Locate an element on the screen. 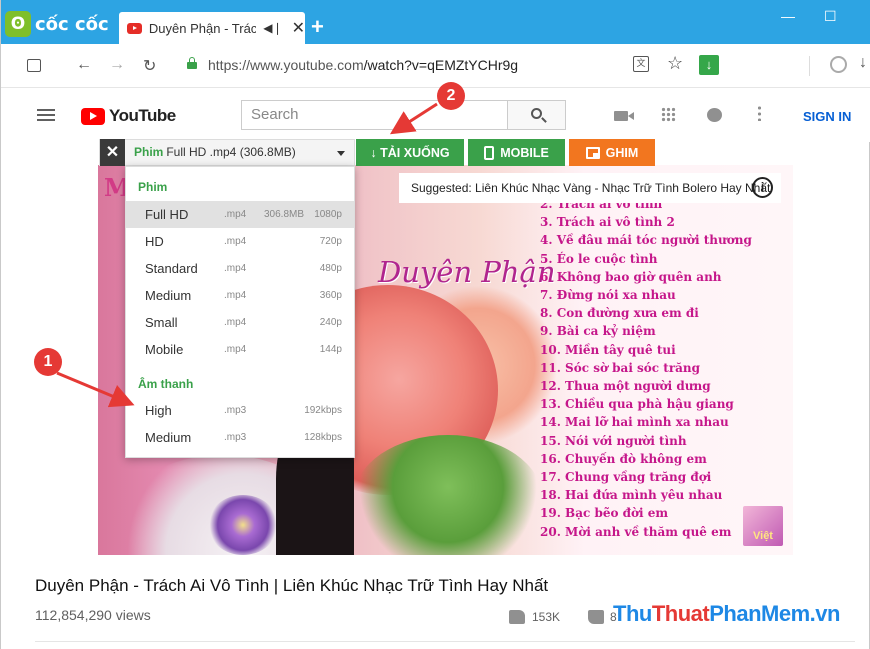 This screenshot has height=649, width=870. youtube-play-icon is located at coordinates (93, 116).